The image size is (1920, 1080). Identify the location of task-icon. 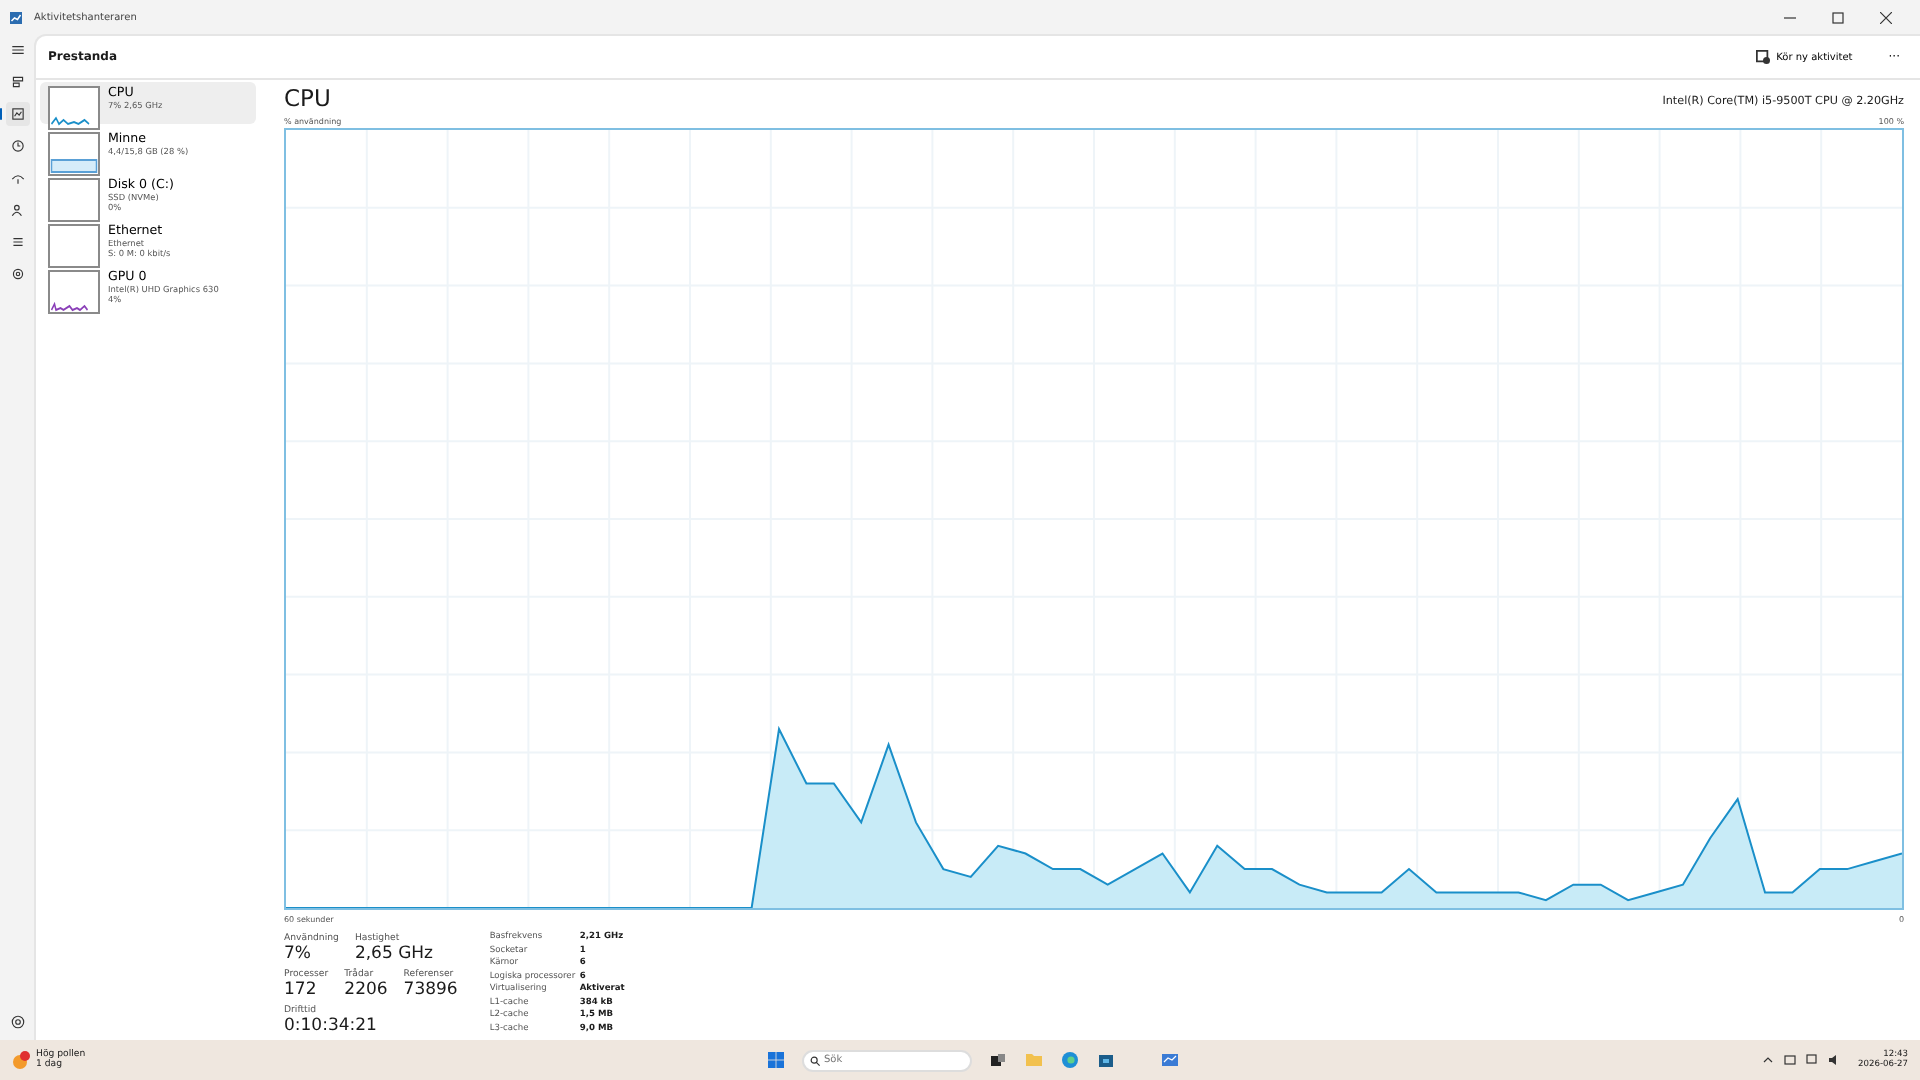
(1763, 57).